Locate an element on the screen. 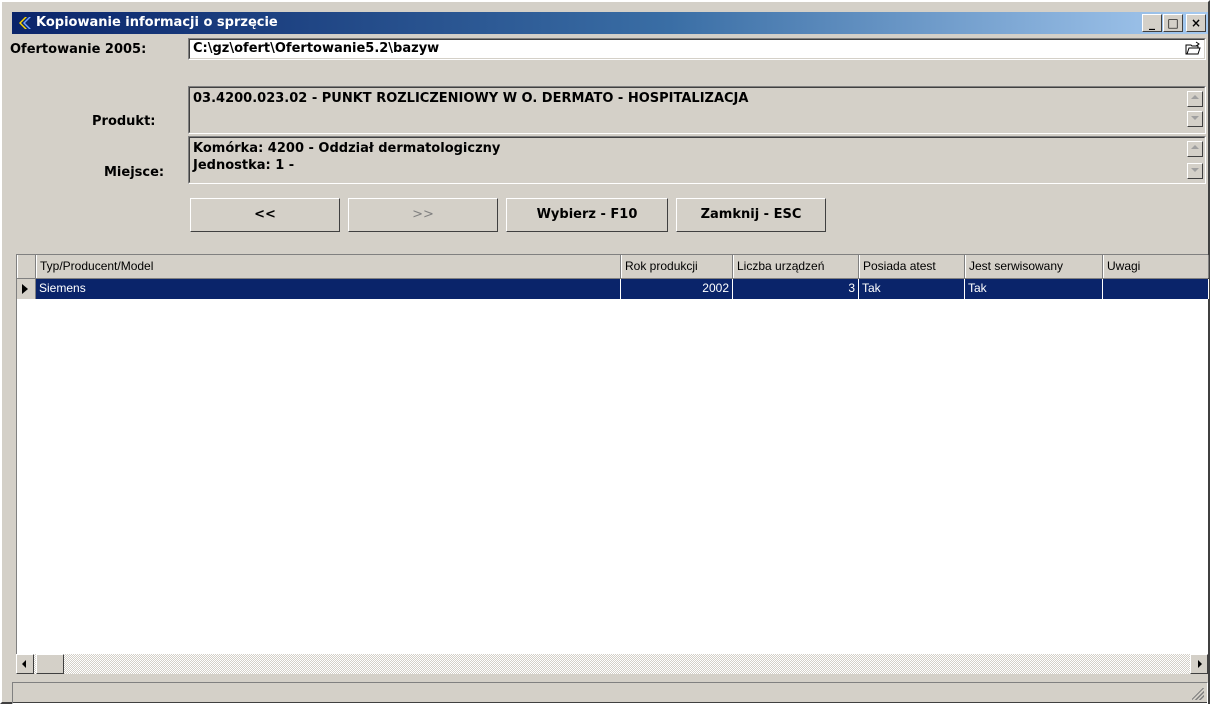 This screenshot has height=704, width=1210. column-header-model: Typ/Producent/Model is located at coordinates (328, 266).